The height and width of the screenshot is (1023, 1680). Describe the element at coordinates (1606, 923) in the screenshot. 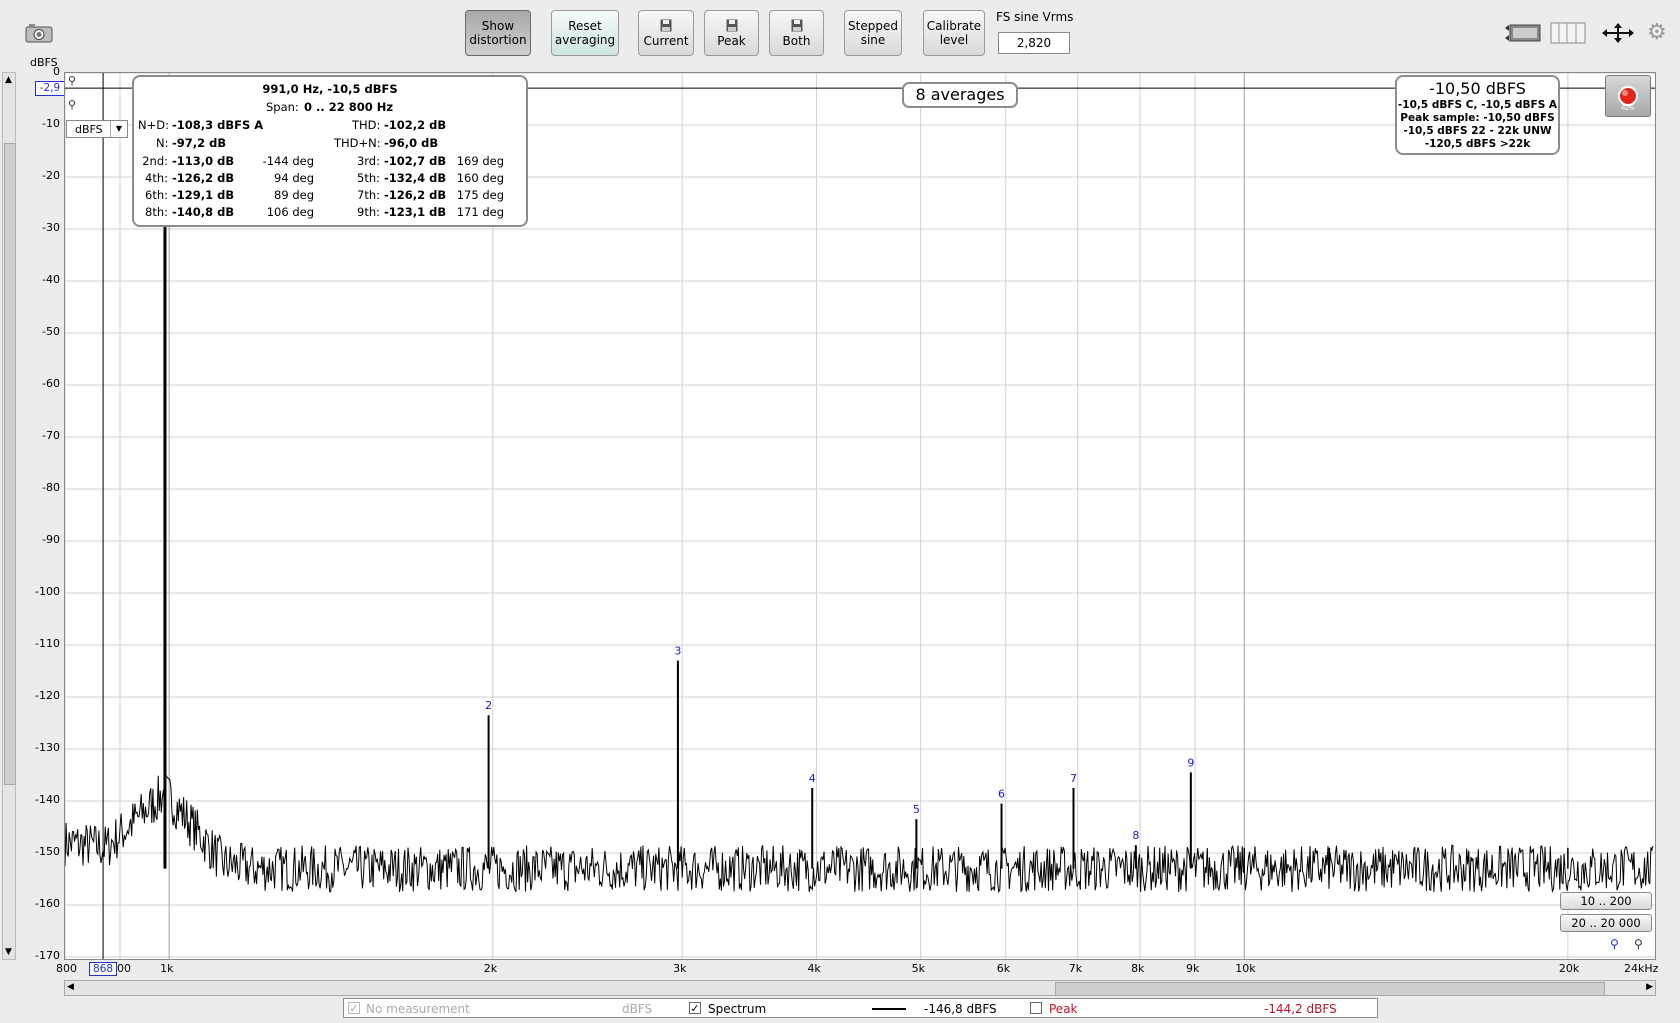

I see `range-20-20000-button: 20 .. 20 000` at that location.